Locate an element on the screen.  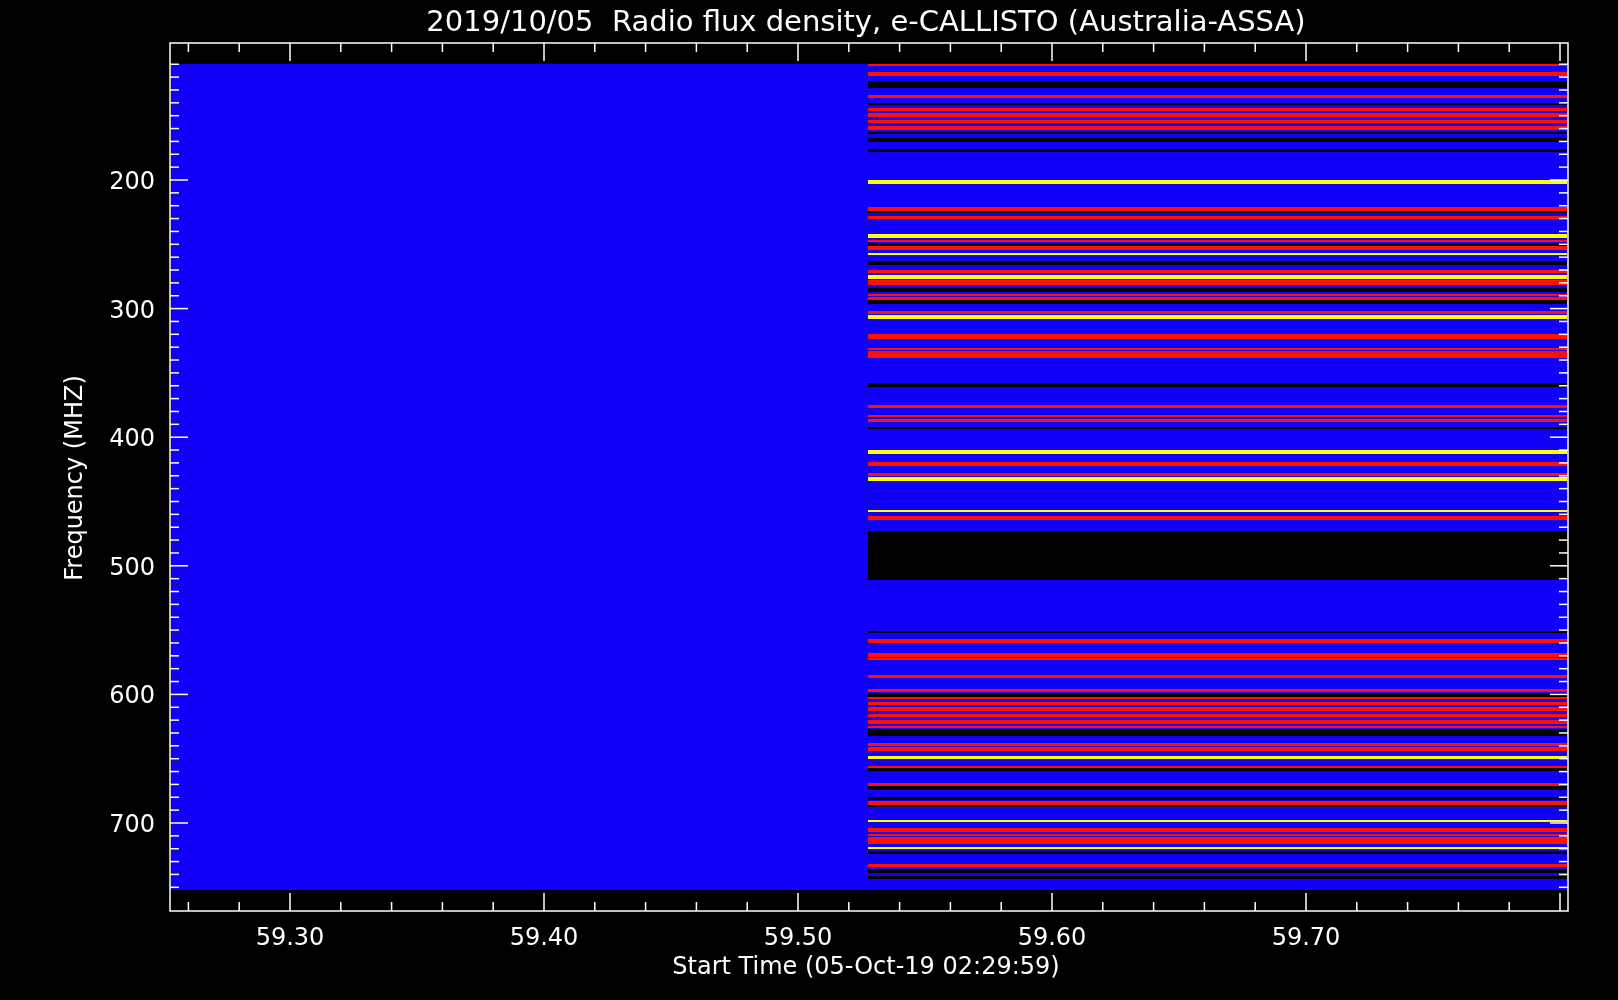
x-tick-label: 59.50 is located at coordinates (798, 937).